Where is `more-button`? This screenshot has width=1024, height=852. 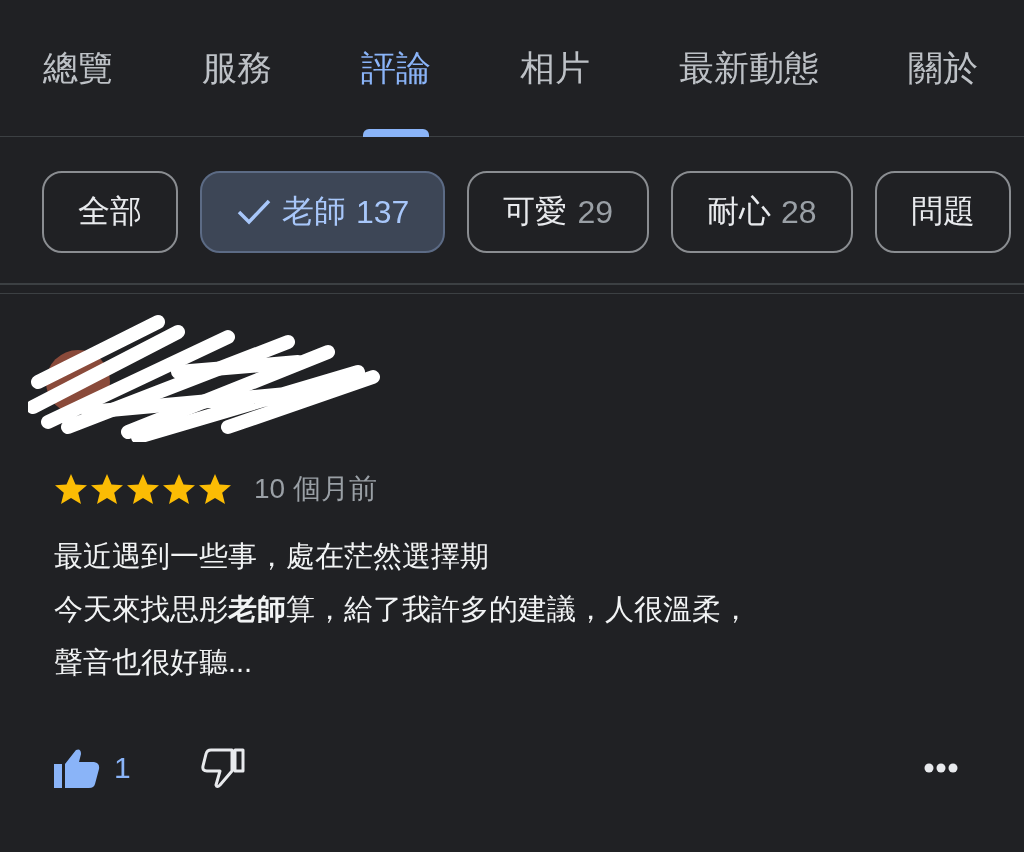 more-button is located at coordinates (941, 768).